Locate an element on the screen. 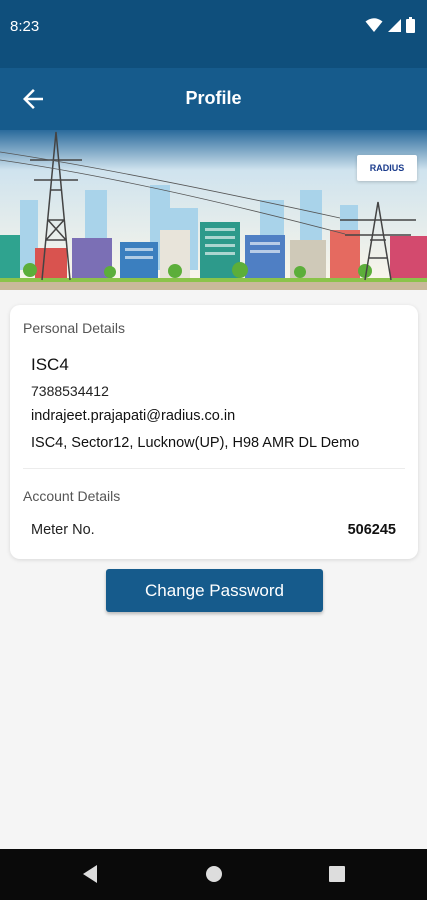 The width and height of the screenshot is (427, 900). user-phone: 7388534412 is located at coordinates (70, 391).